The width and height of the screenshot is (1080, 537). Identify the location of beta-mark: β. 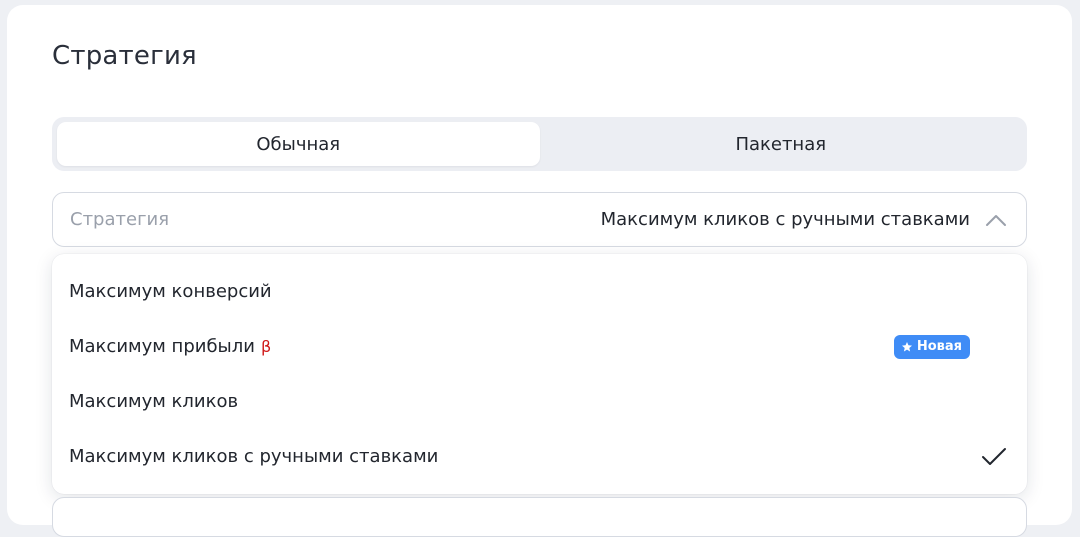
(266, 346).